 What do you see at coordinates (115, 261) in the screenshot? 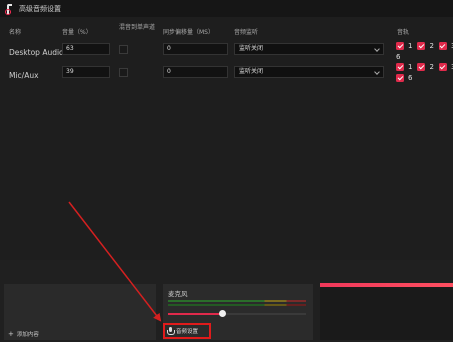
I see `annotation-arrow` at bounding box center [115, 261].